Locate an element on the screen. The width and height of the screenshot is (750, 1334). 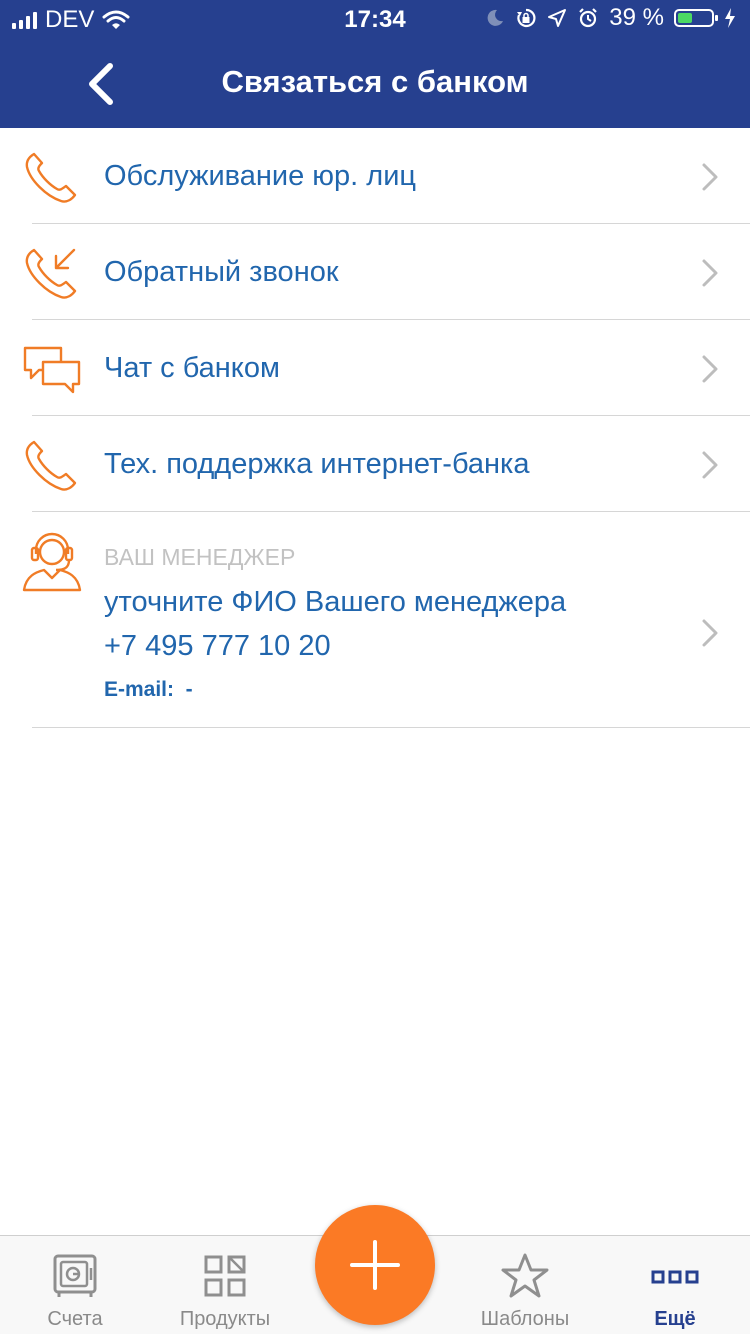
status-right: 39 % is located at coordinates (610, 18).